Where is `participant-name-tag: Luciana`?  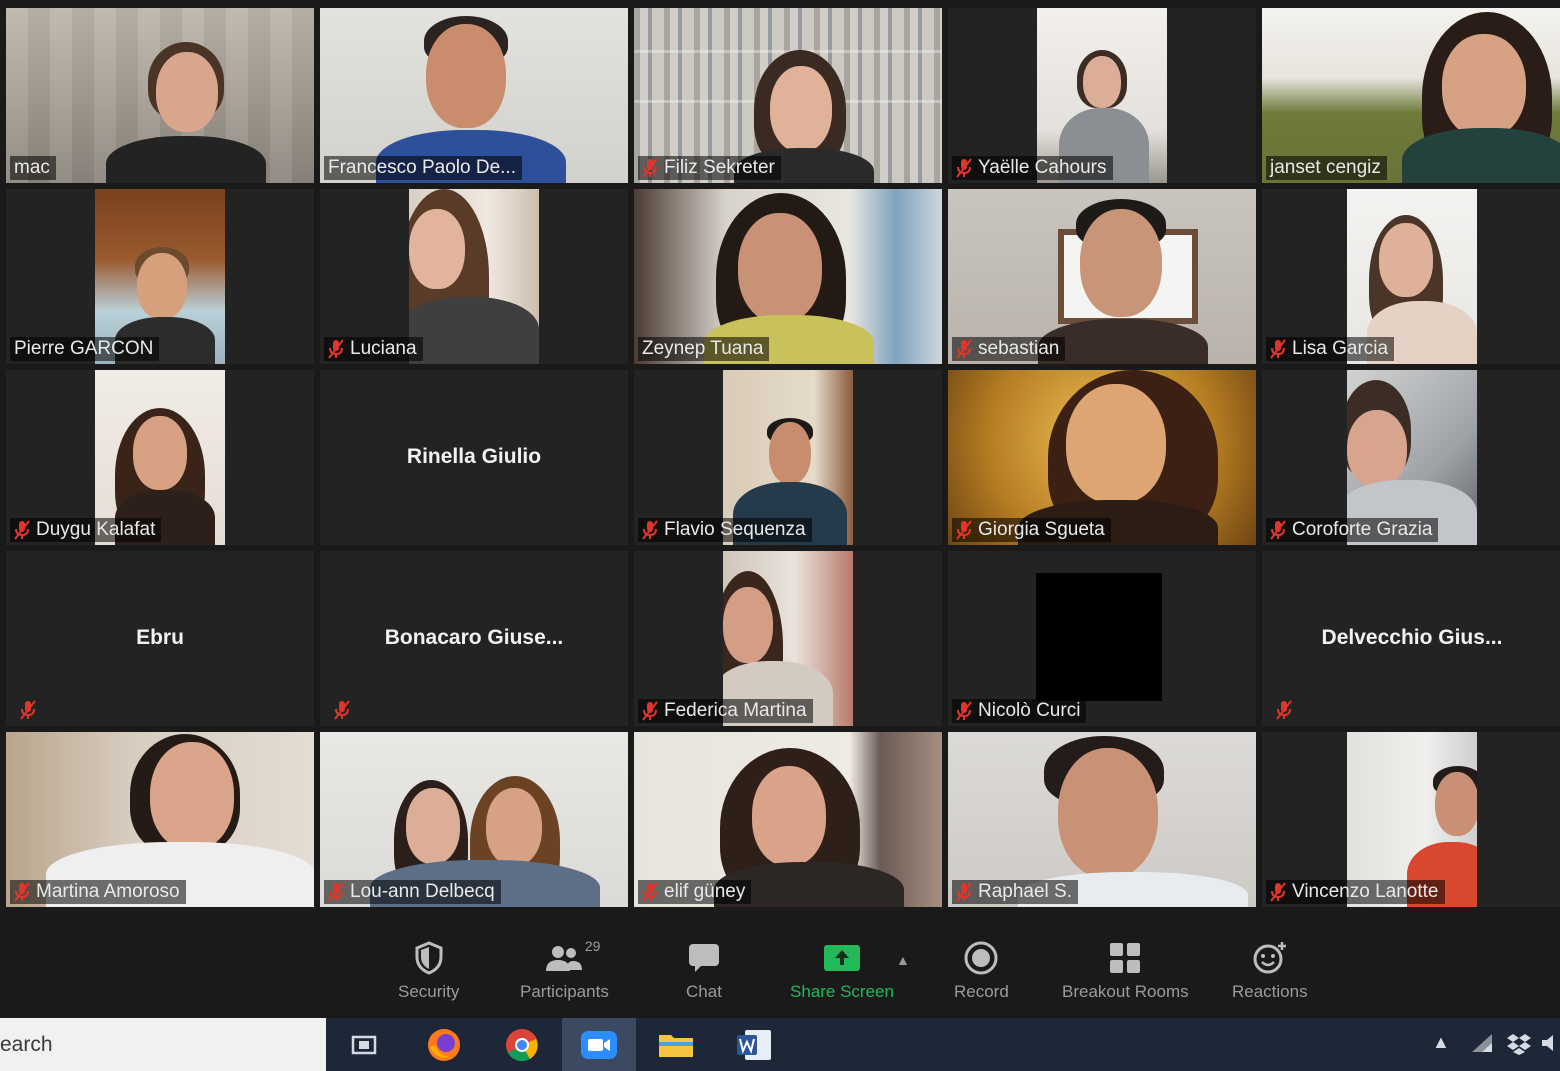
participant-name-tag: Luciana is located at coordinates (373, 349).